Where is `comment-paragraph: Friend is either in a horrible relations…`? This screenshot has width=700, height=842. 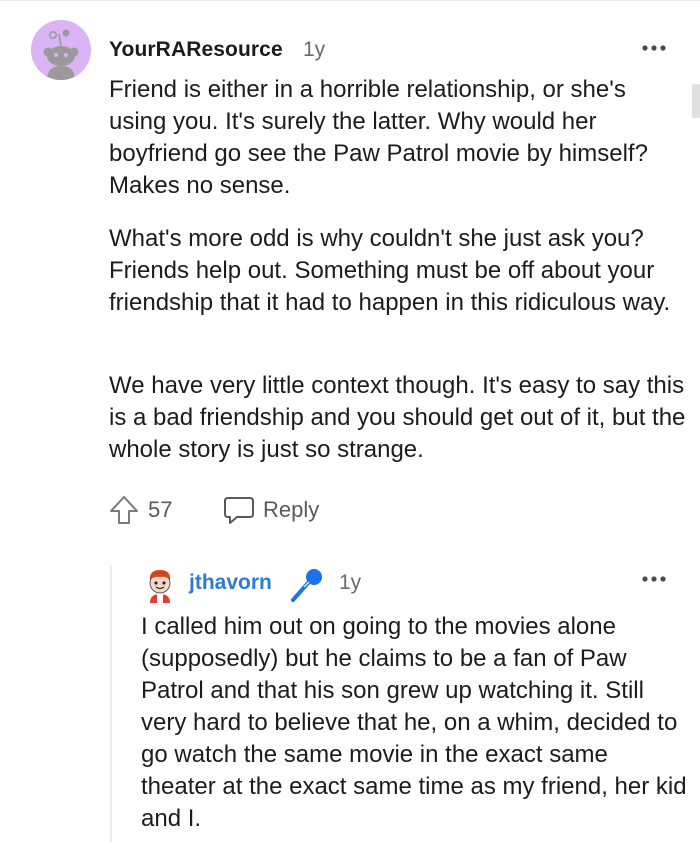
comment-paragraph: Friend is either in a horrible relations… is located at coordinates (378, 137).